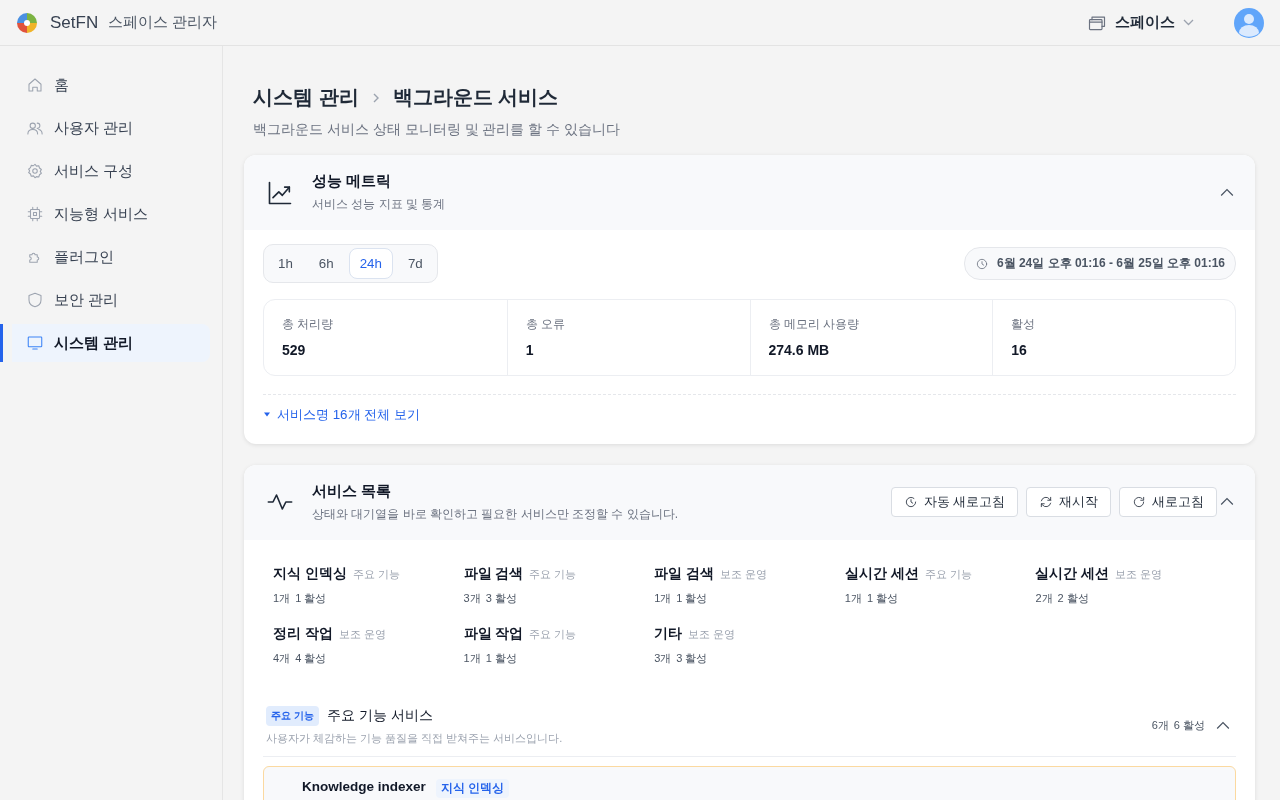 The image size is (1280, 800). I want to click on breadcrumb-item: 시스템 관리, so click(306, 97).